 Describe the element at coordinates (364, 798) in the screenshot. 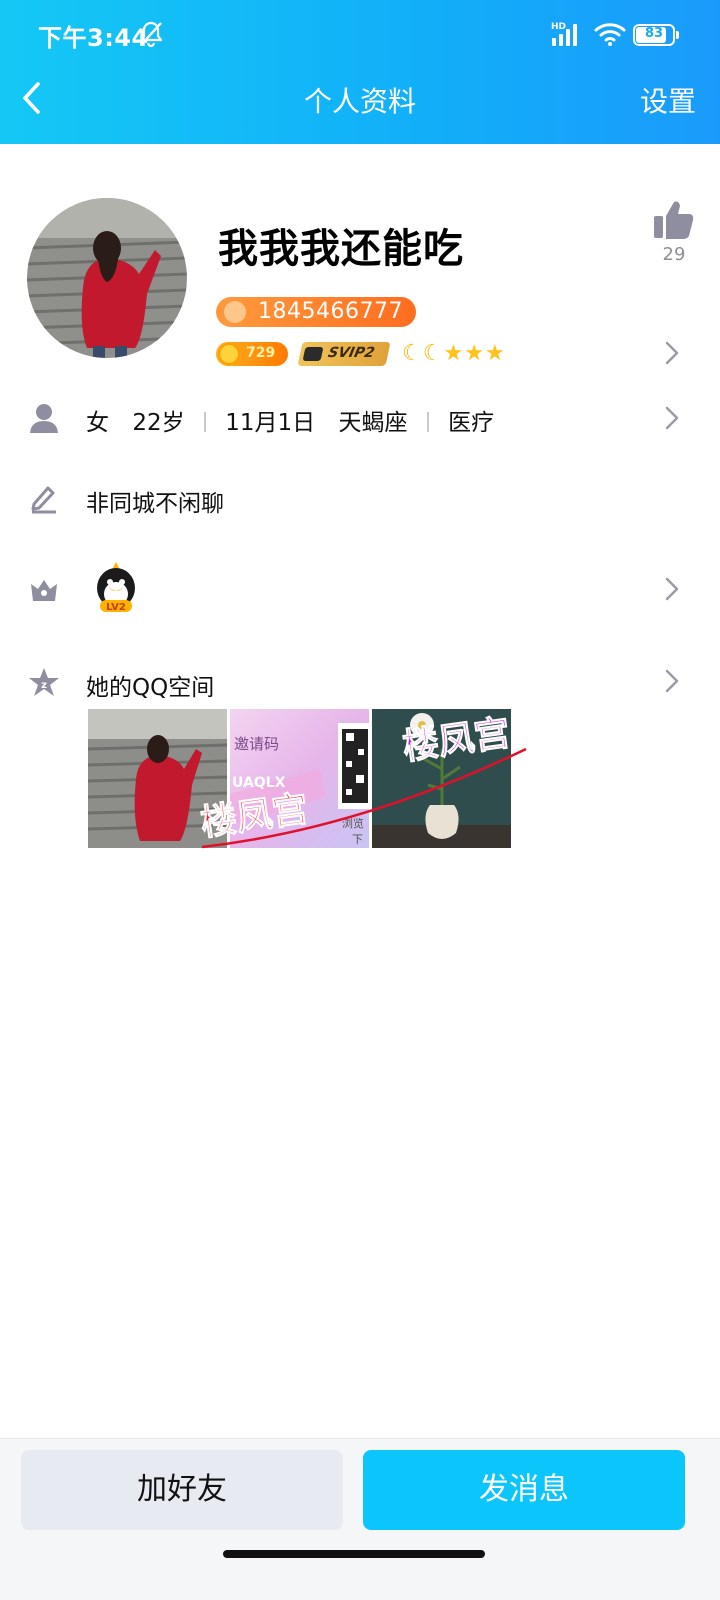

I see `watermark-curve` at that location.